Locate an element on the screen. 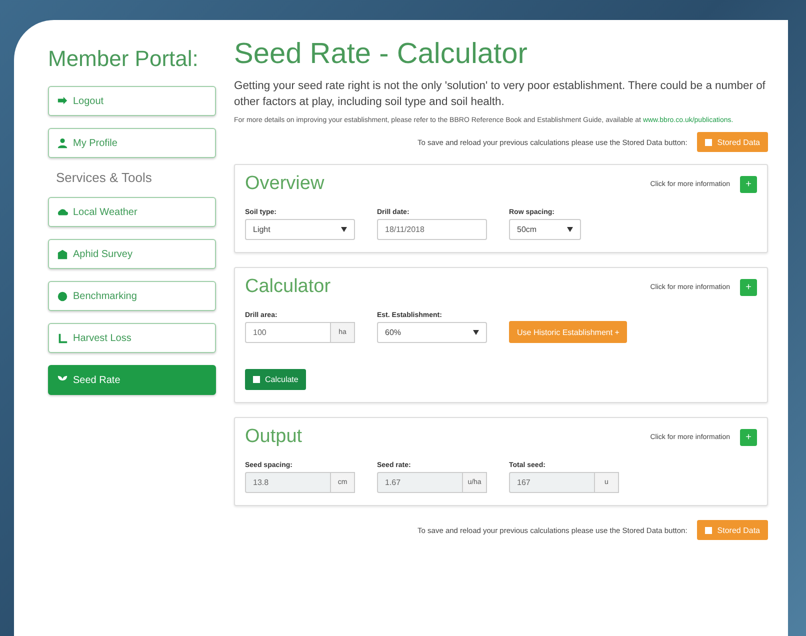  nav-button: Harvest Loss is located at coordinates (132, 338).